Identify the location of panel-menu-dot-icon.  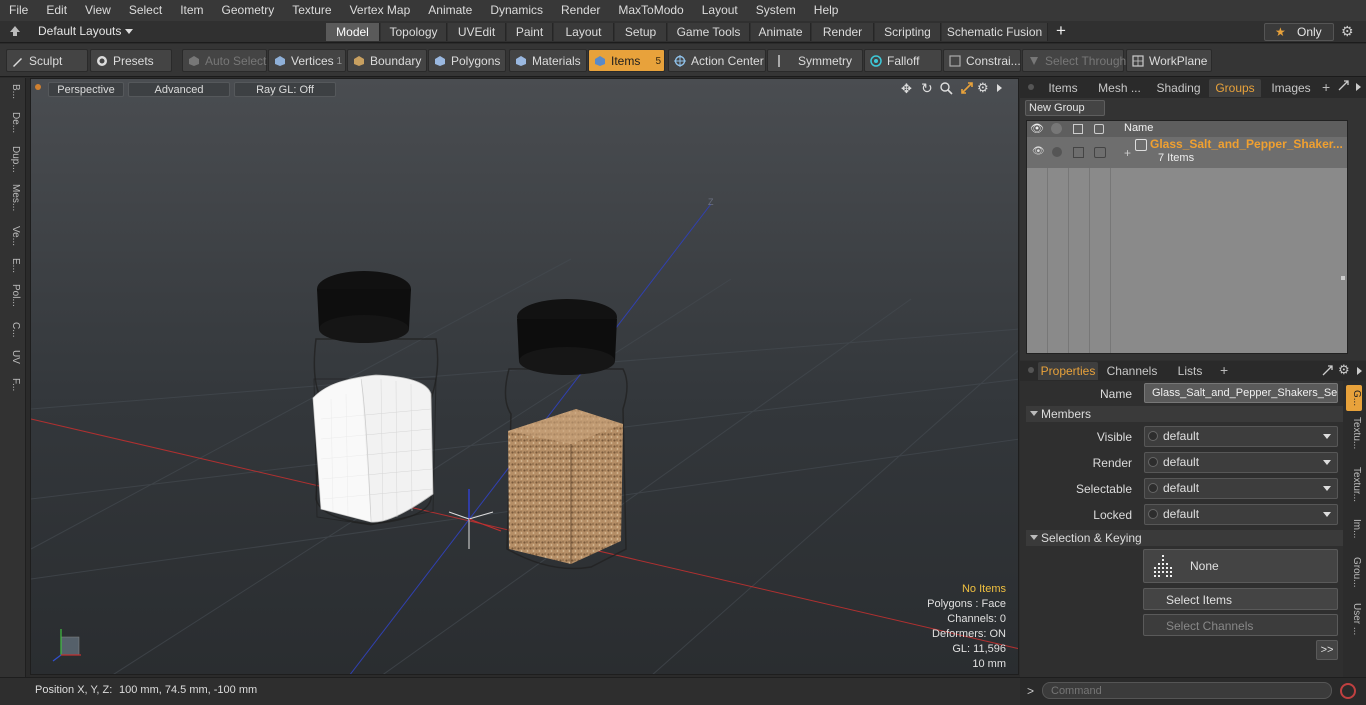
(1031, 87).